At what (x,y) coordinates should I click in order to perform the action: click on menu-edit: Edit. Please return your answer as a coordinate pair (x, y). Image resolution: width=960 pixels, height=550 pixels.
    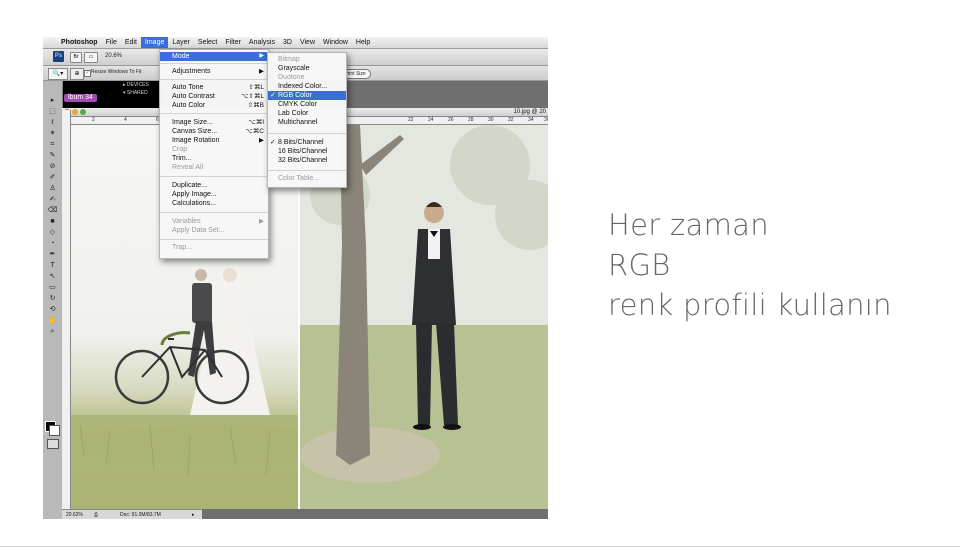
    Looking at the image, I should click on (131, 42).